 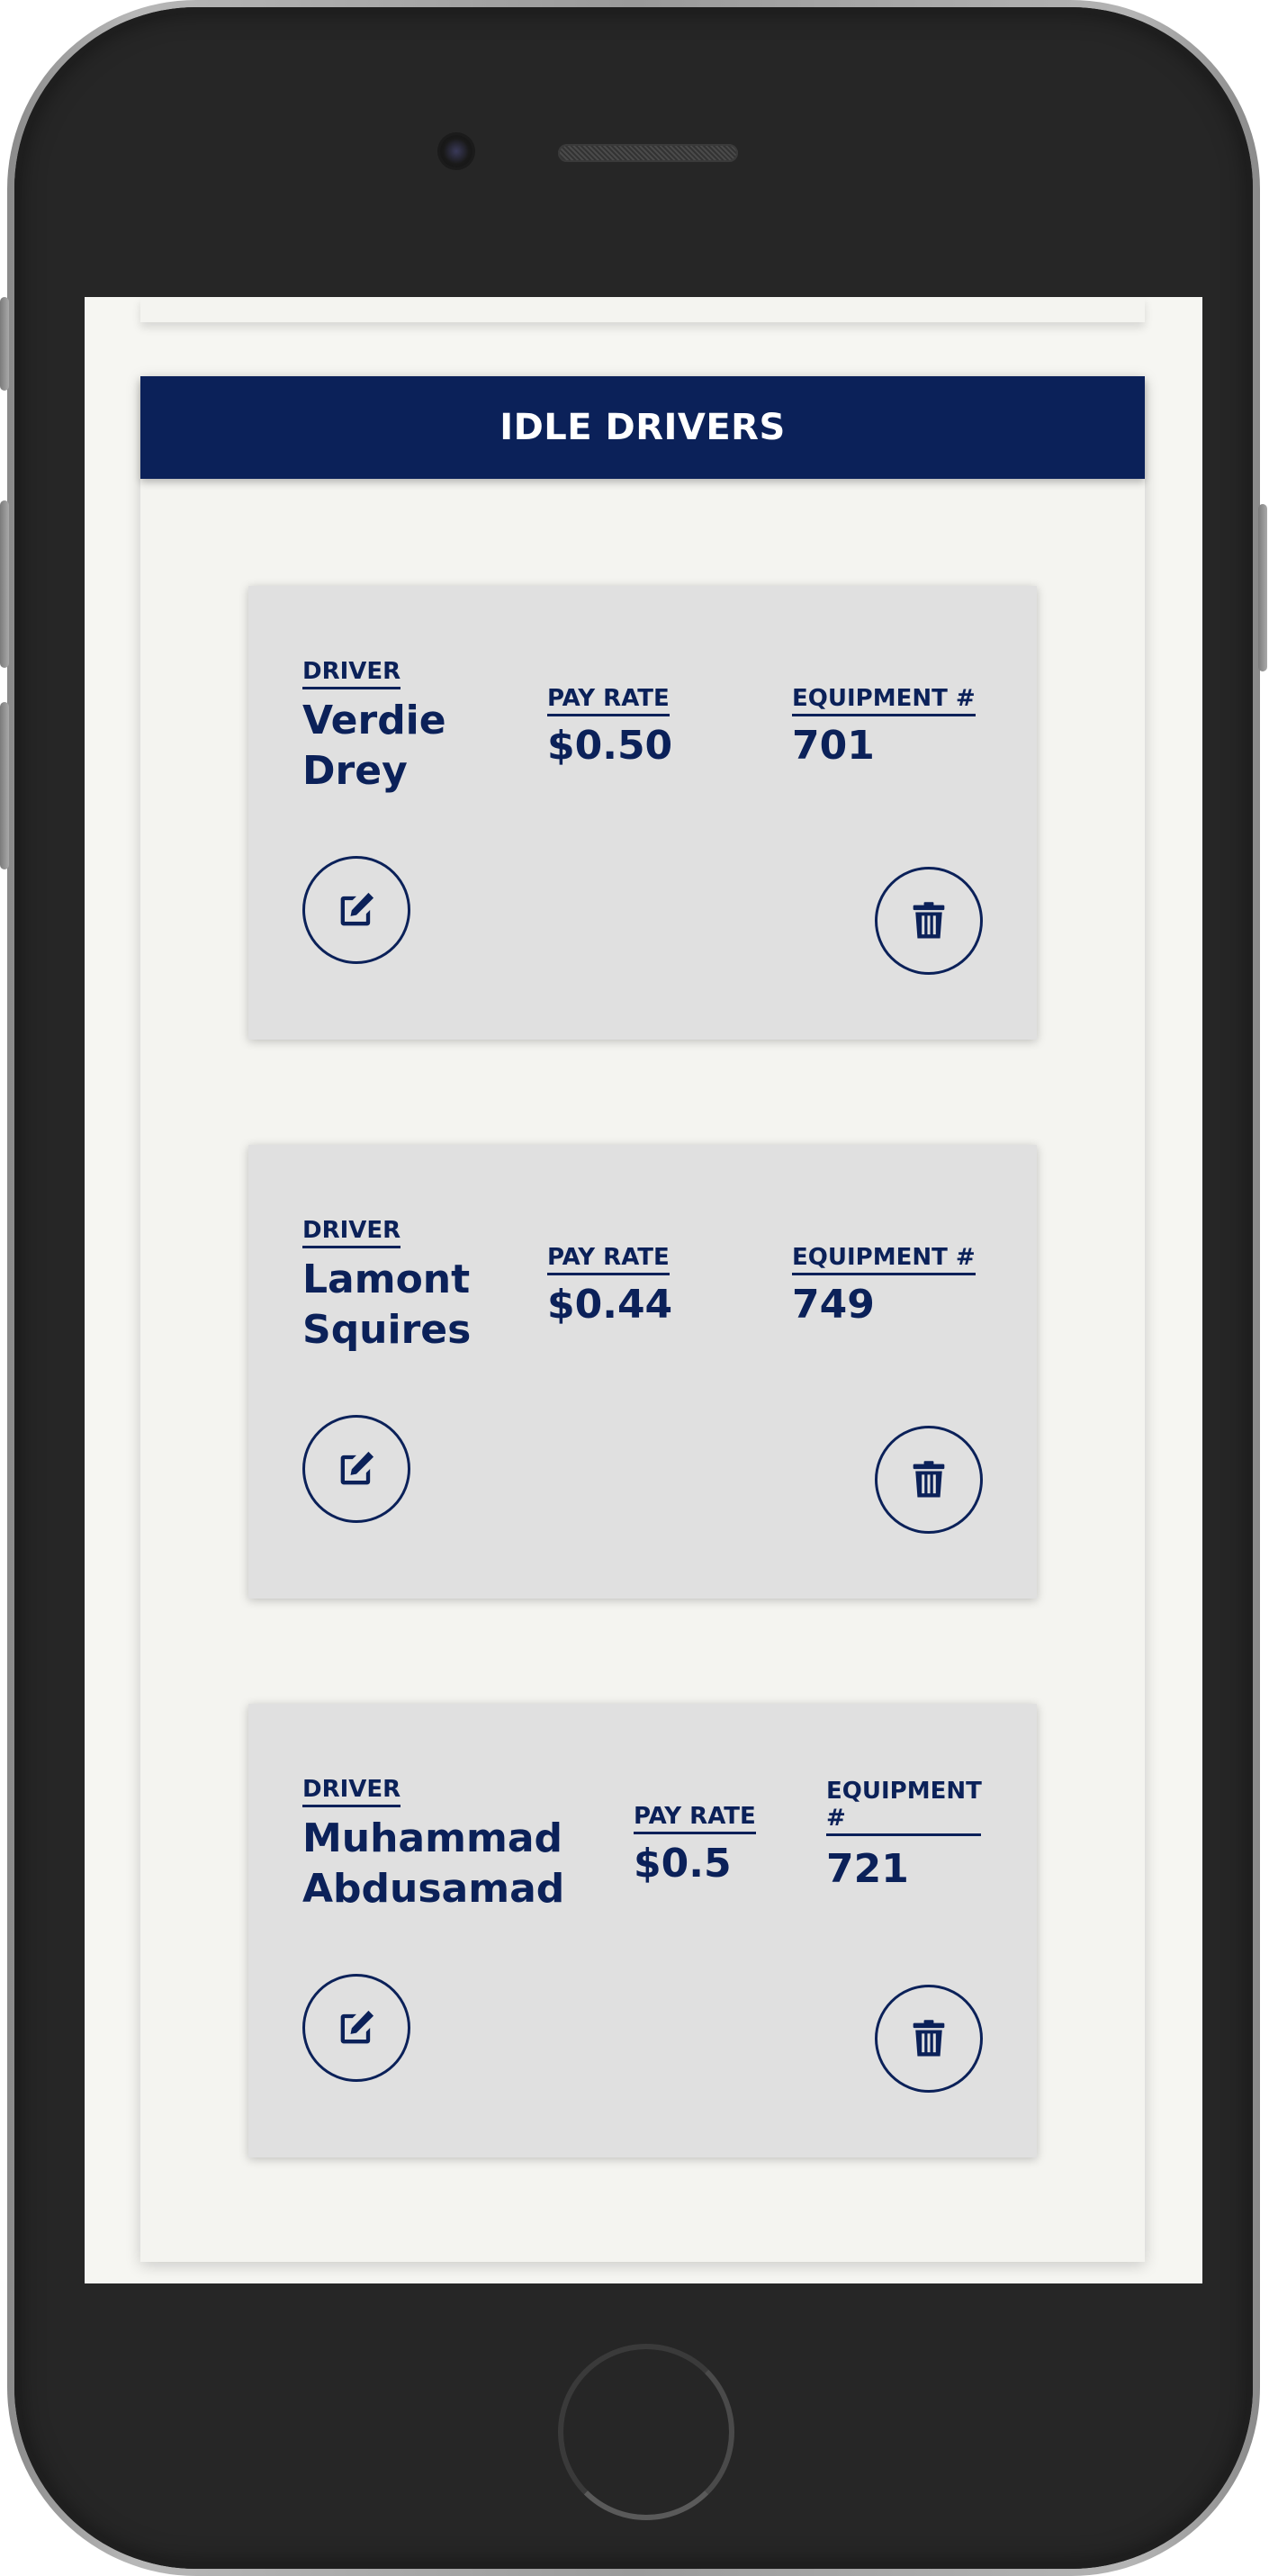 What do you see at coordinates (646, 2432) in the screenshot?
I see `home-button` at bounding box center [646, 2432].